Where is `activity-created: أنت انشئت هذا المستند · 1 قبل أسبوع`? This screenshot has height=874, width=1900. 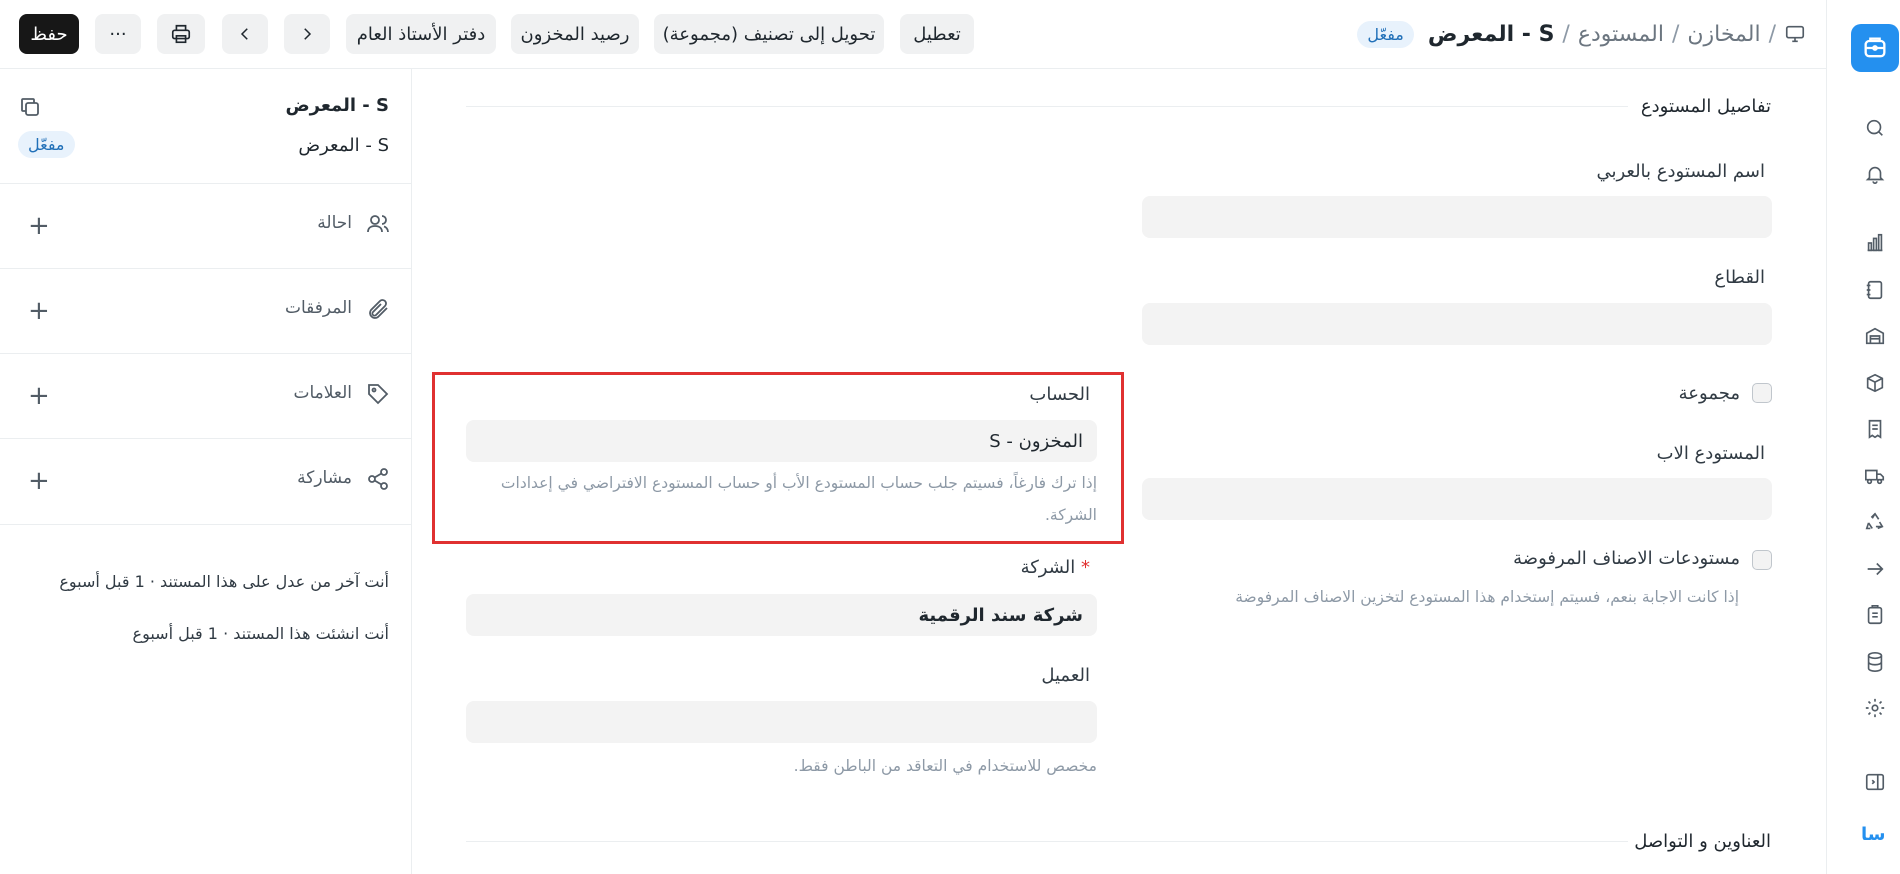 activity-created: أنت انشئت هذا المستند · 1 قبل أسبوع is located at coordinates (260, 633).